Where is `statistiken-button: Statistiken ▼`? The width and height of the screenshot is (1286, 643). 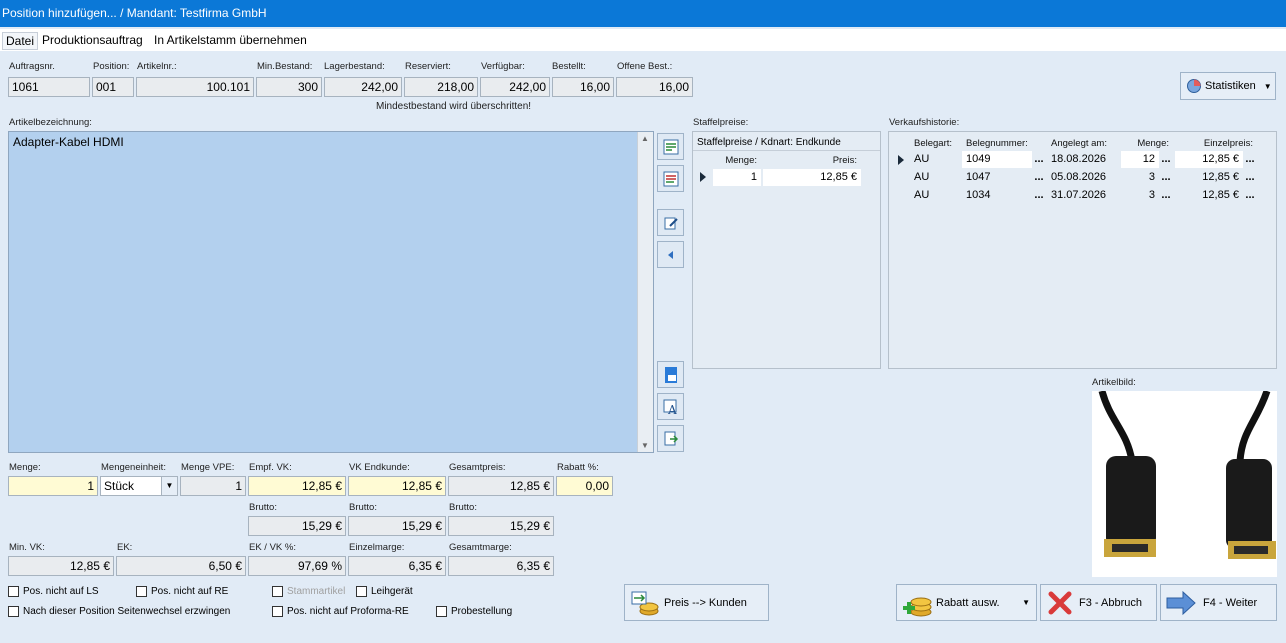
statistiken-button: Statistiken ▼ is located at coordinates (1228, 86).